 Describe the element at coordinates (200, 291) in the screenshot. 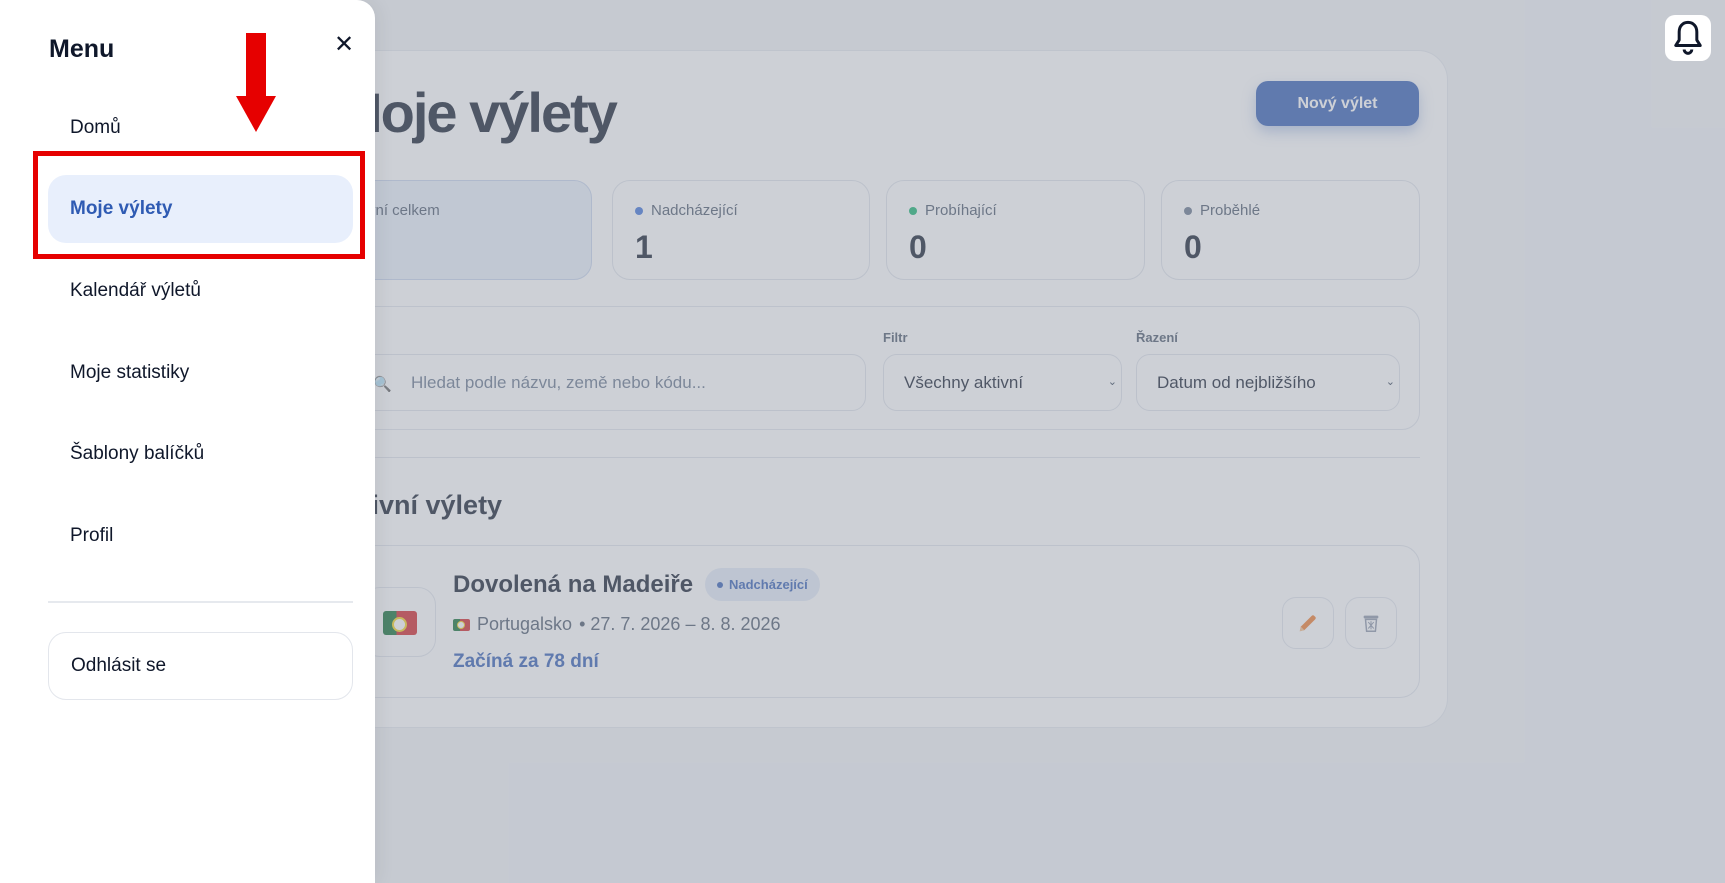

I see `nav-item-trip-calendar: Kalendář výletů` at that location.